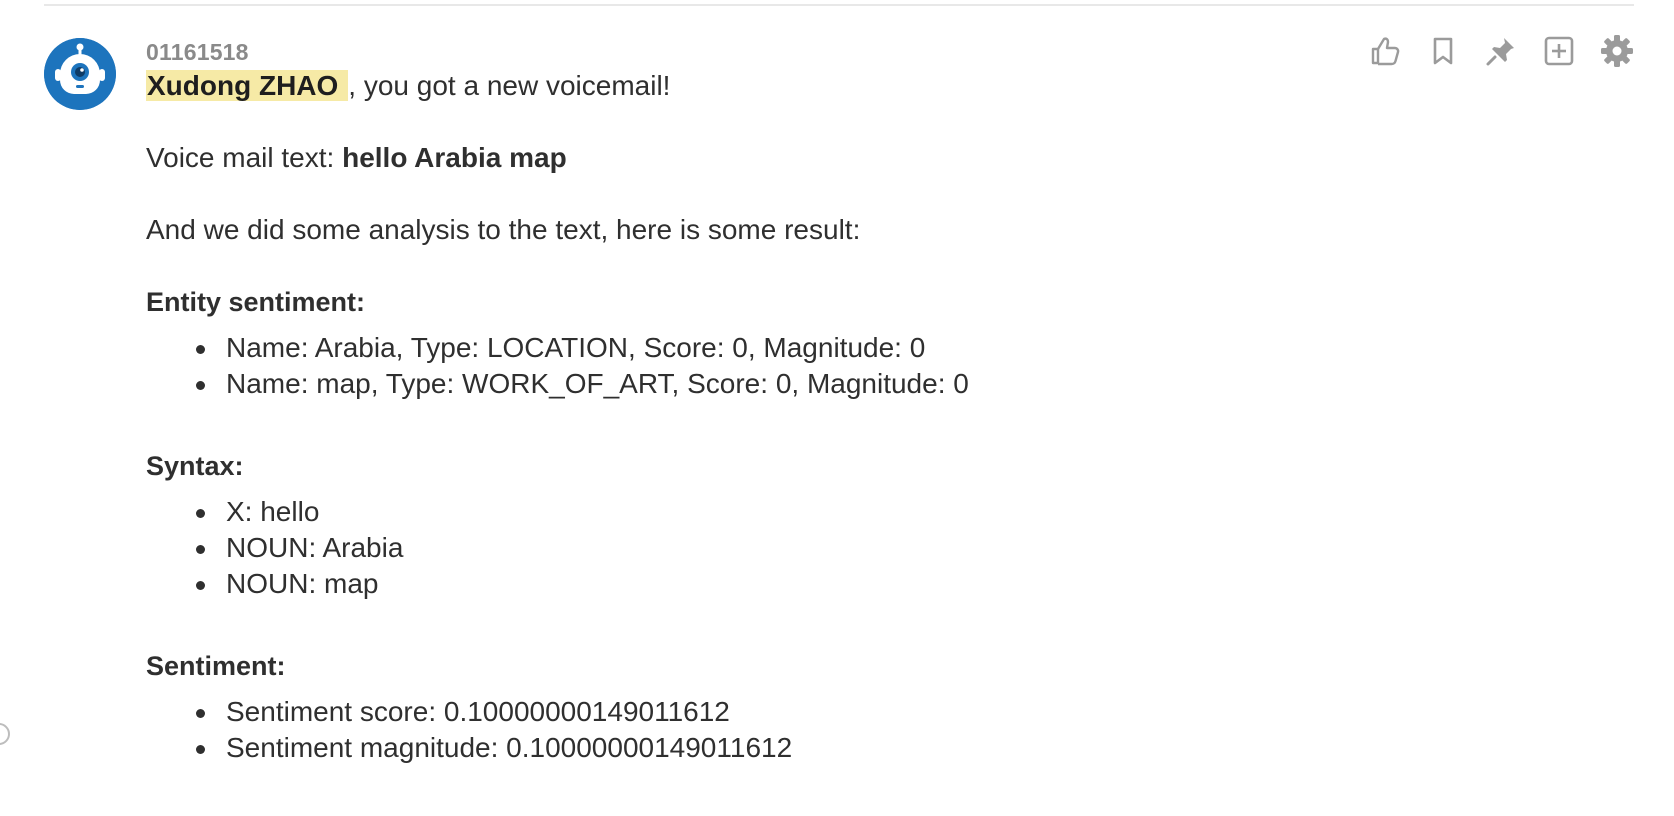  What do you see at coordinates (256, 302) in the screenshot?
I see `entity-sentiment-heading: Entity sentiment:` at bounding box center [256, 302].